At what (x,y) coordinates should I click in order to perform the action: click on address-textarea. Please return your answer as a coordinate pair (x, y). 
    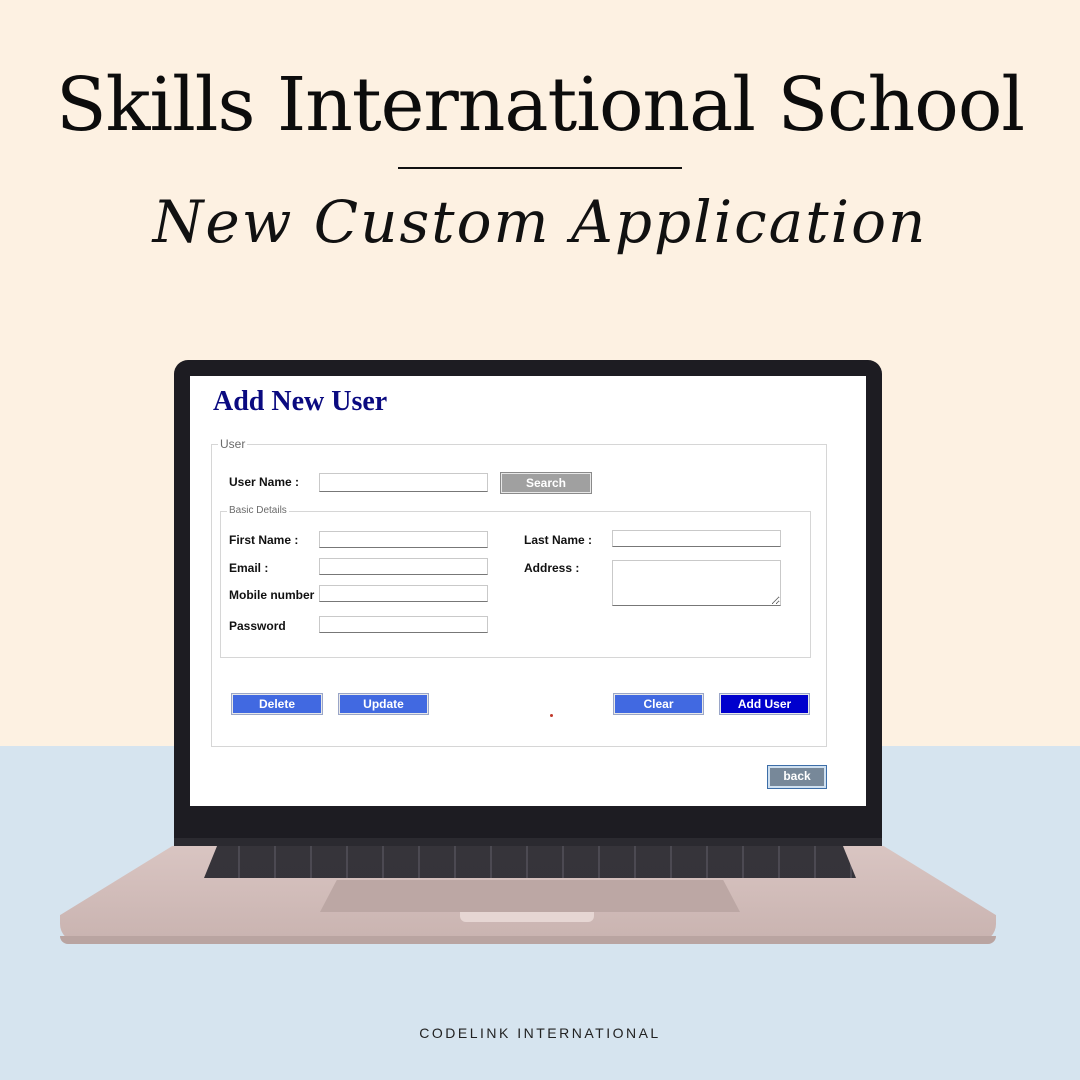
    Looking at the image, I should click on (696, 583).